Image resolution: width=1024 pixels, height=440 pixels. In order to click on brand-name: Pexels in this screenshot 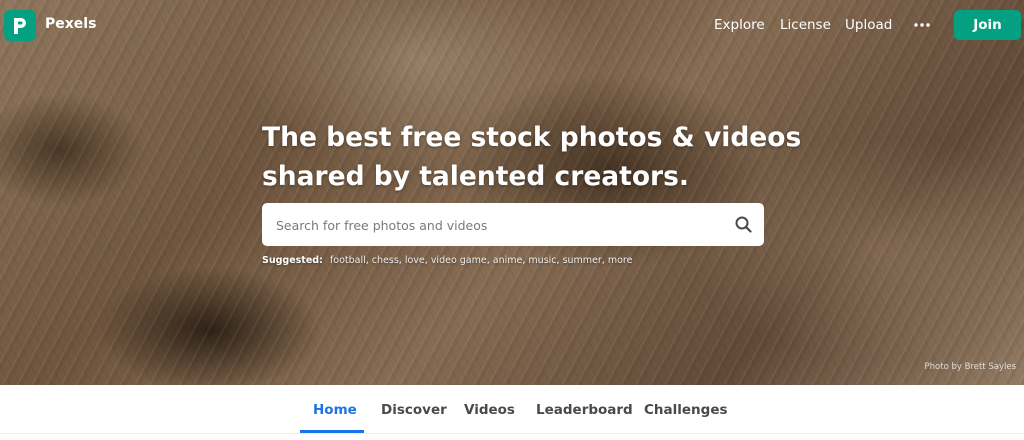, I will do `click(70, 24)`.